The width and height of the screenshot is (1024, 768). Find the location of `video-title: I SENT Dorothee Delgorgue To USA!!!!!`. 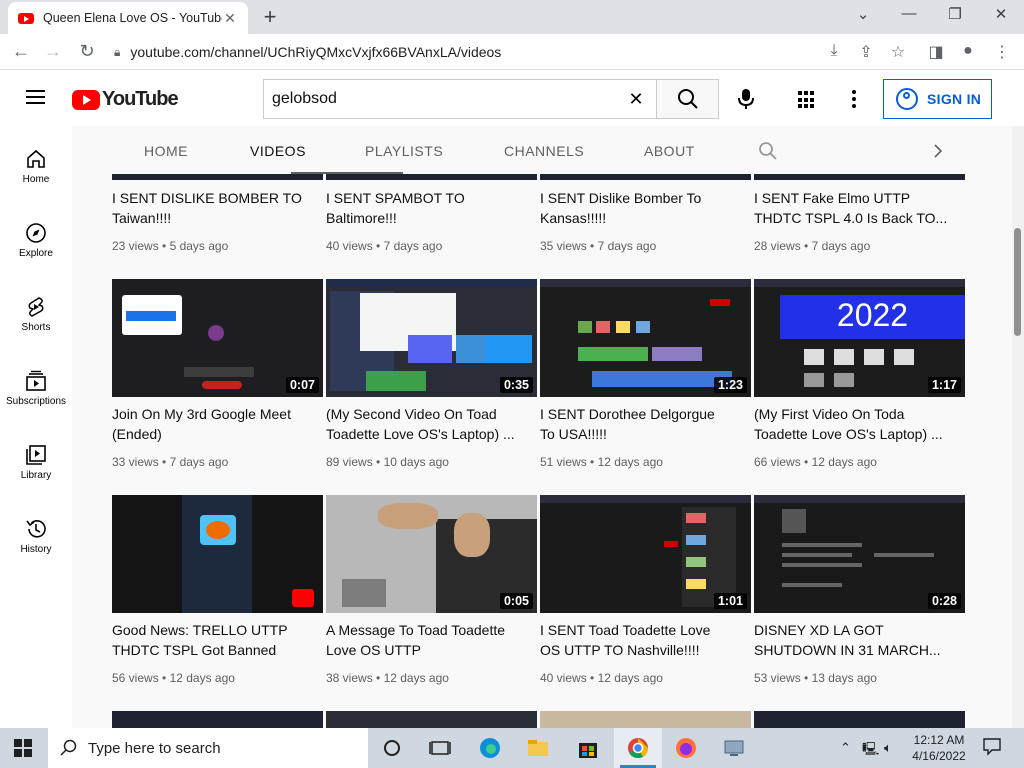

video-title: I SENT Dorothee Delgorgue To USA!!!!! is located at coordinates (645, 424).